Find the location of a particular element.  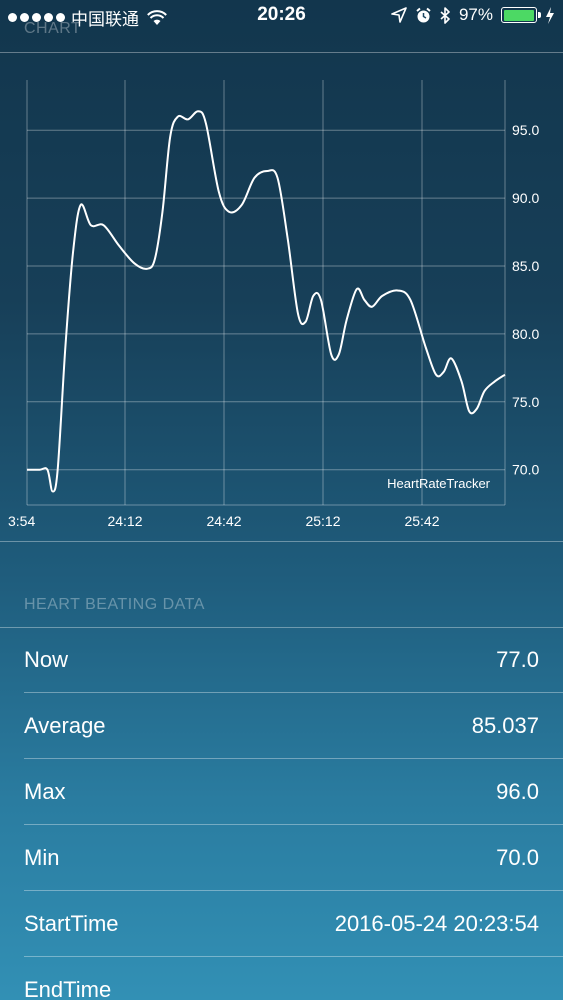

x-tick-label: 24:42 is located at coordinates (223, 521).